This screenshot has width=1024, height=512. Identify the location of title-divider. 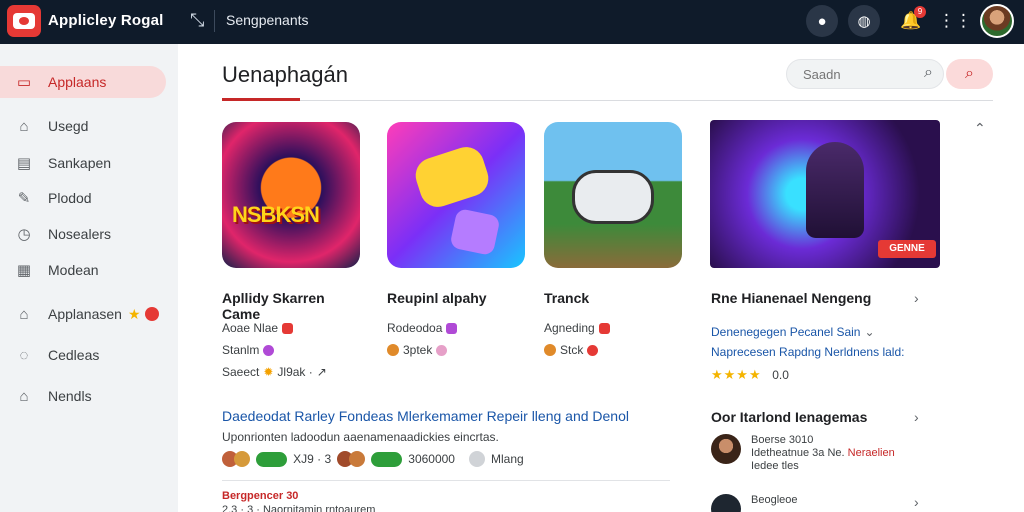
(646, 100).